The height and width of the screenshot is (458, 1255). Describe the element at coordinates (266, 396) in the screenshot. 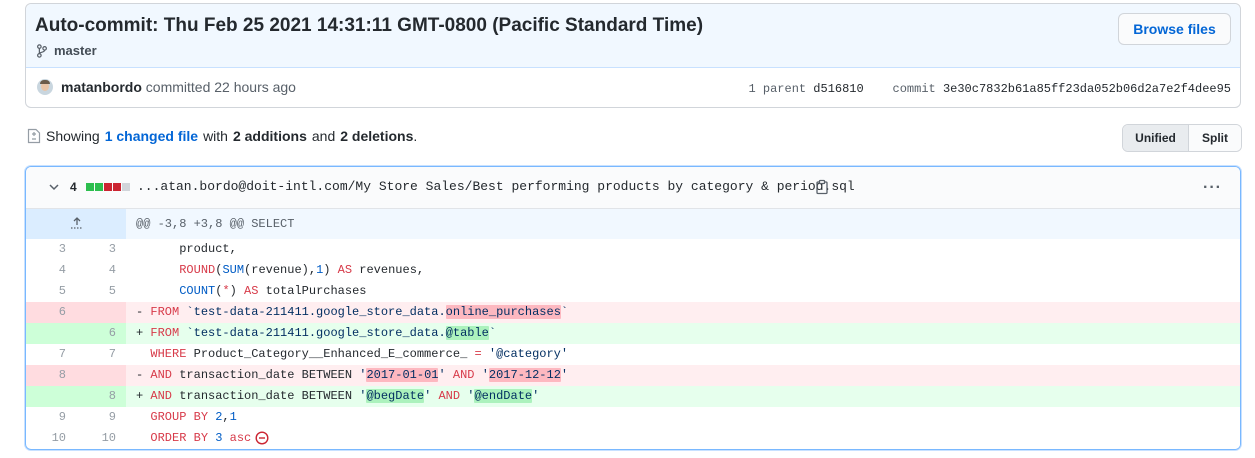

I see `code-text: transaction_date BETWEEN` at that location.